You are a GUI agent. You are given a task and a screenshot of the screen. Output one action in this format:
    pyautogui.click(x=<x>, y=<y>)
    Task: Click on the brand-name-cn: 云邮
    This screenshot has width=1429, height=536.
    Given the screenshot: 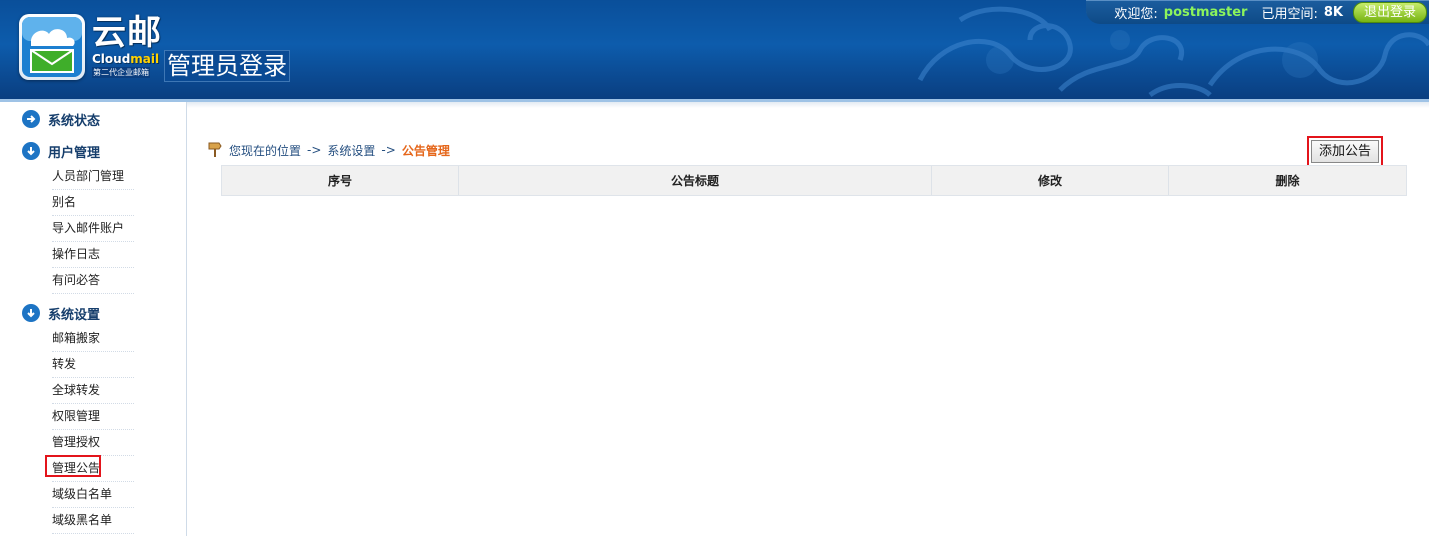 What is the action you would take?
    pyautogui.click(x=127, y=33)
    